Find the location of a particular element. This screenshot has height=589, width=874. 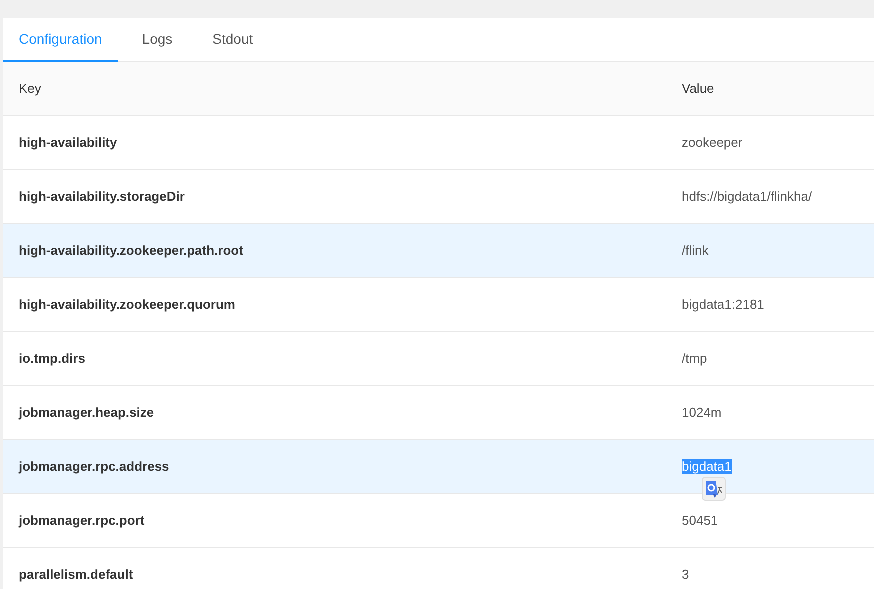

config-key: high-availability.zookeeper.path.root is located at coordinates (131, 250).